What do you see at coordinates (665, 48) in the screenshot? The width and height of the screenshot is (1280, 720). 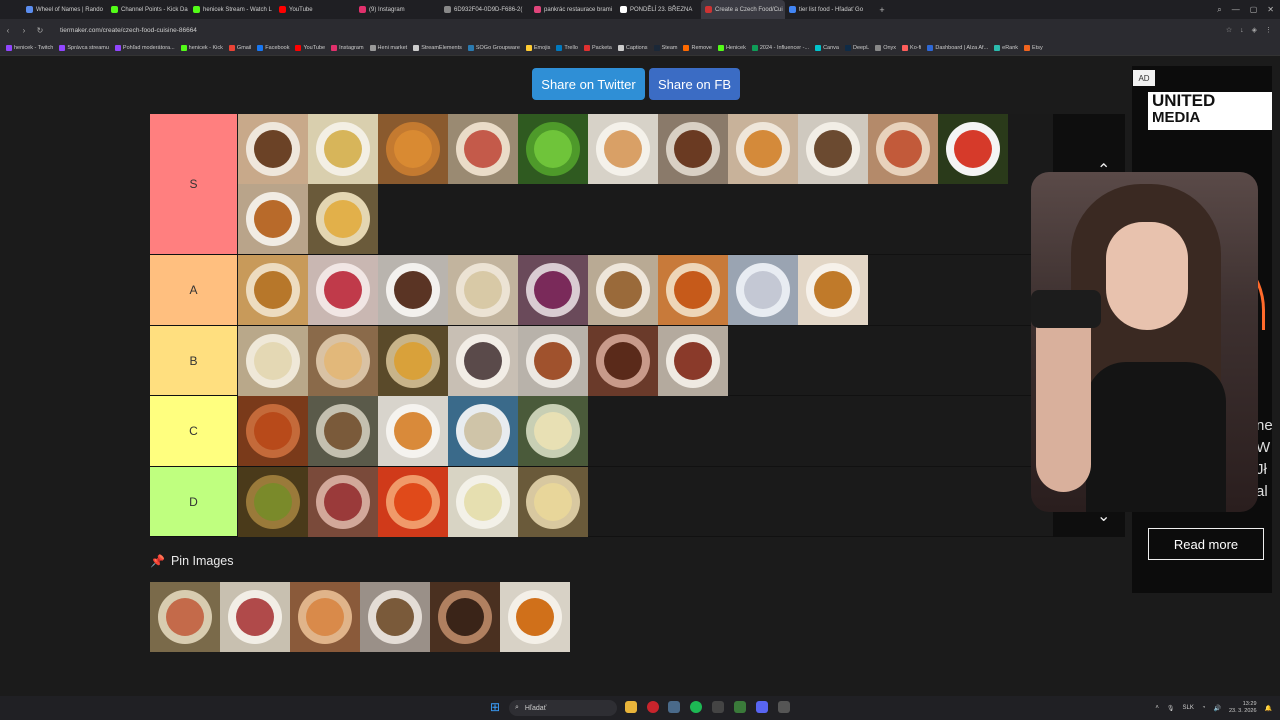 I see `bookmark-item: Steam` at bounding box center [665, 48].